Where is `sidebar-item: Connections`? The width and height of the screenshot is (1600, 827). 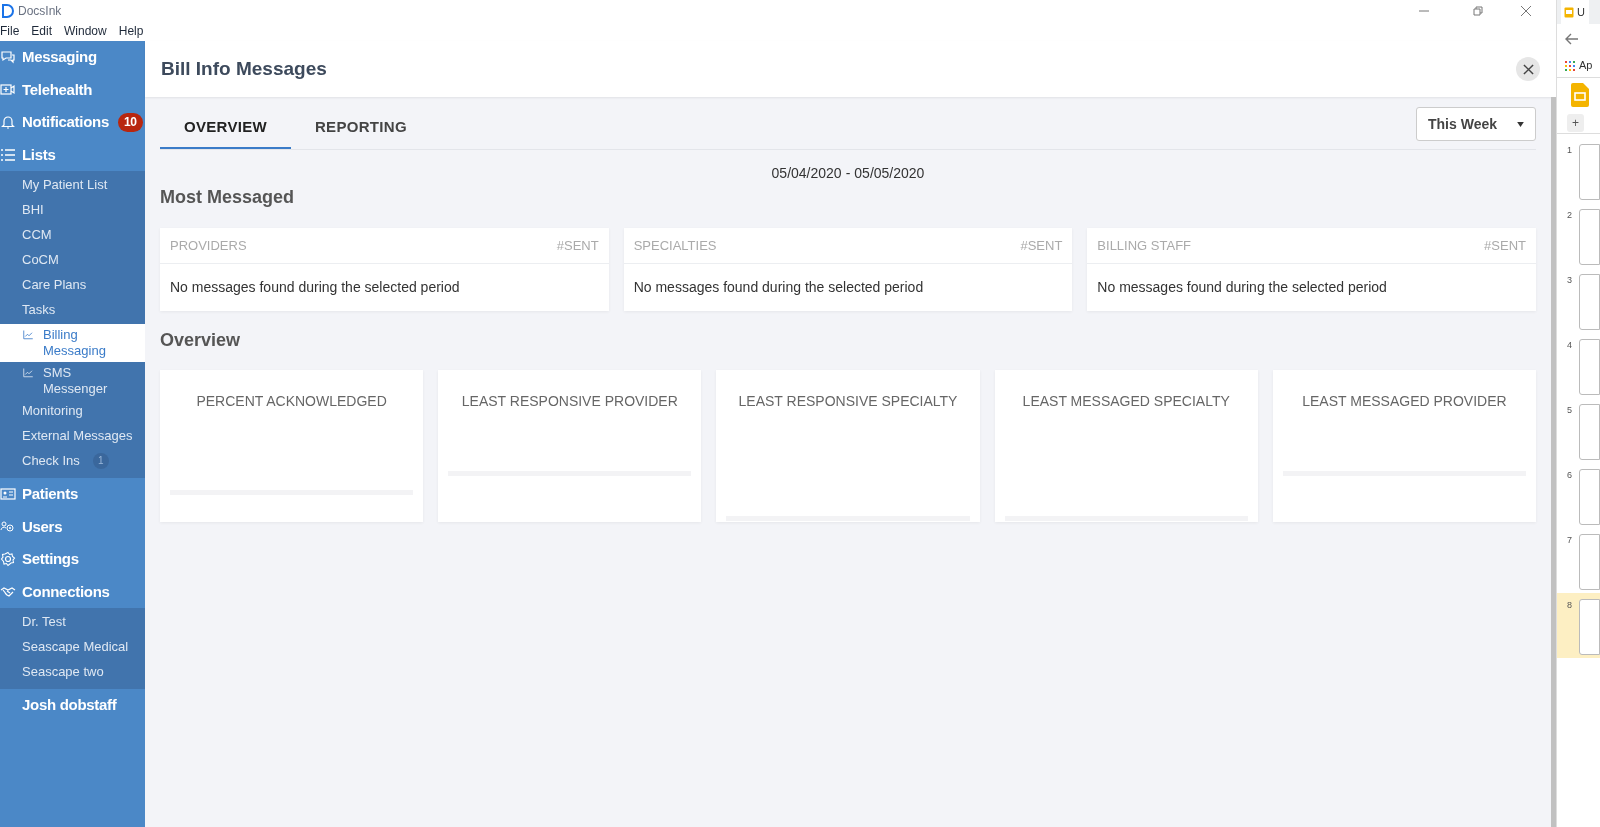
sidebar-item: Connections is located at coordinates (72, 591).